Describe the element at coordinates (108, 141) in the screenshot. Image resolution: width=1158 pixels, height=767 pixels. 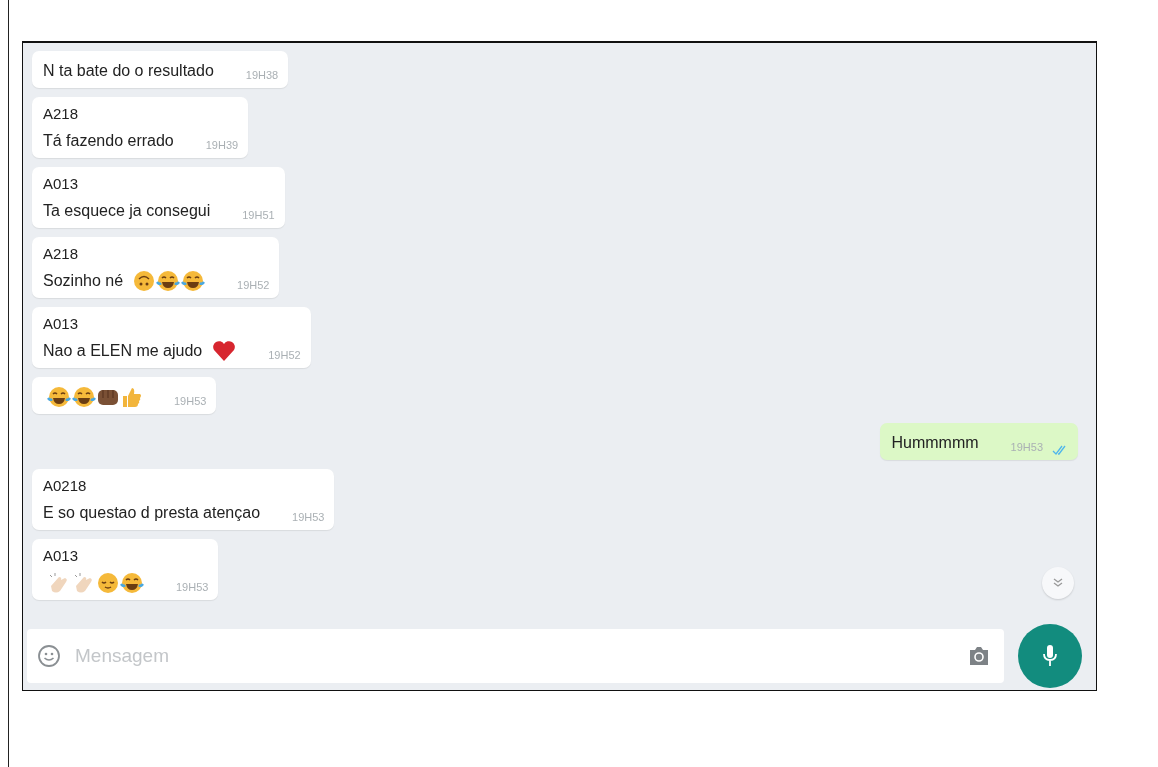
I see `message-text: Tá fazendo errado` at that location.